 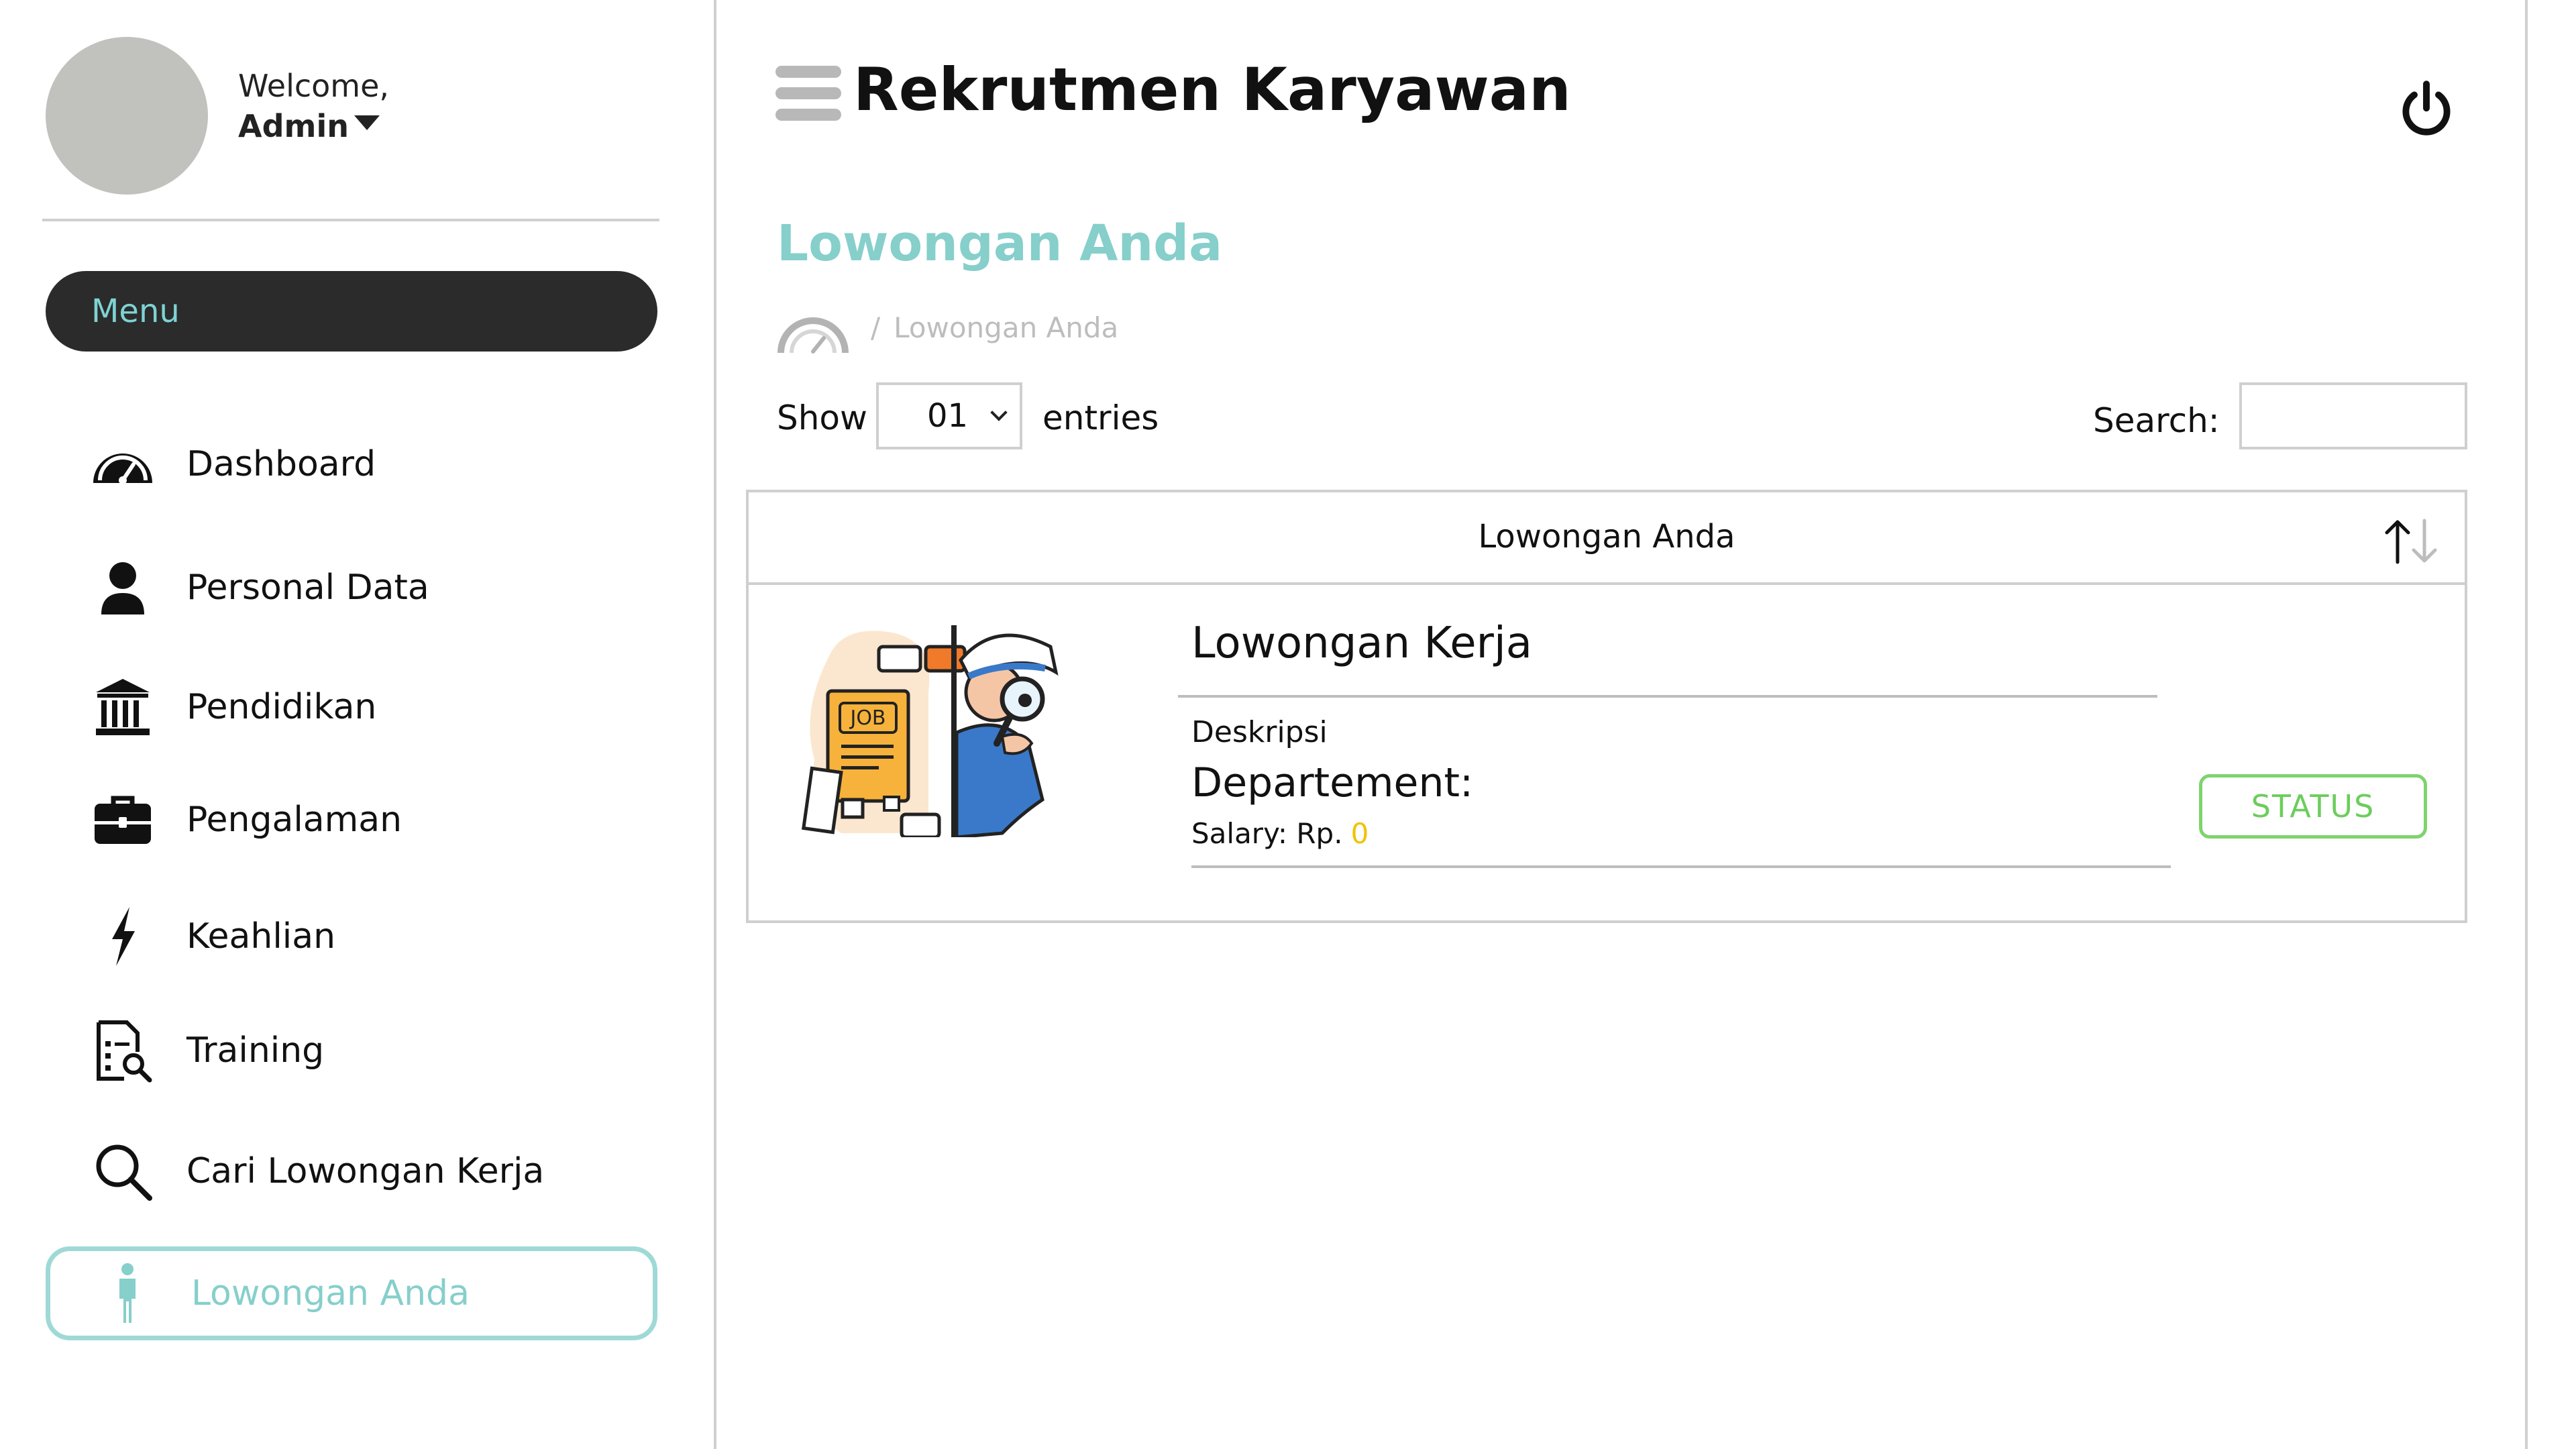 What do you see at coordinates (281, 464) in the screenshot?
I see `sidebar-item-label: Dashboard` at bounding box center [281, 464].